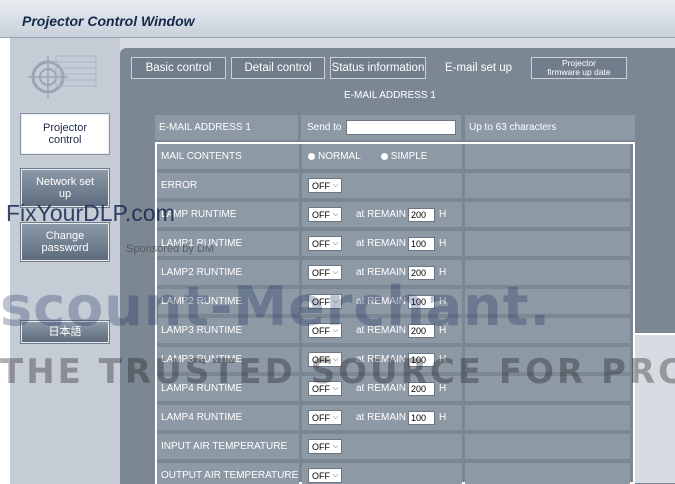 Image resolution: width=675 pixels, height=484 pixels. I want to click on tab-label-line2: firmware up date, so click(579, 72).